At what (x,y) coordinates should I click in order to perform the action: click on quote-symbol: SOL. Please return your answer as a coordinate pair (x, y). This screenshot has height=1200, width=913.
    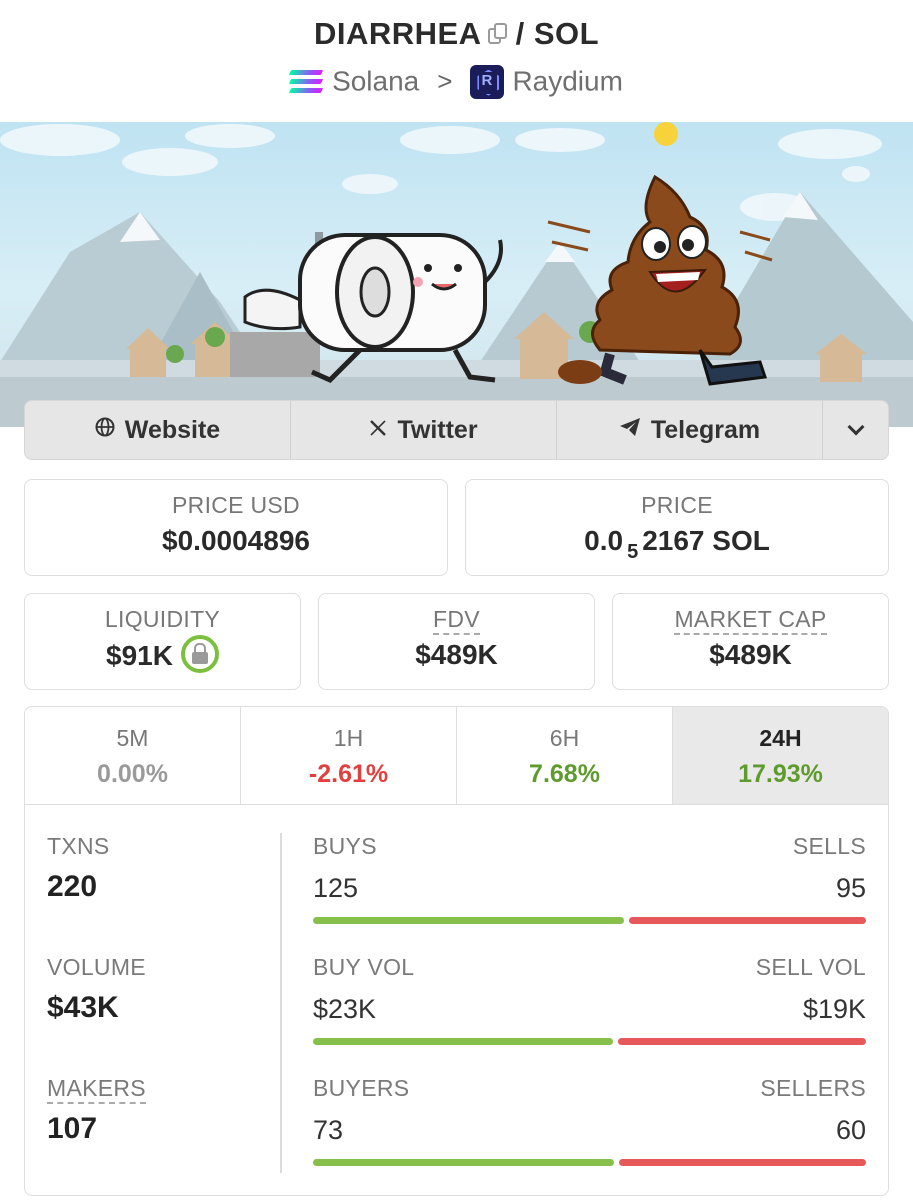
    Looking at the image, I should click on (566, 33).